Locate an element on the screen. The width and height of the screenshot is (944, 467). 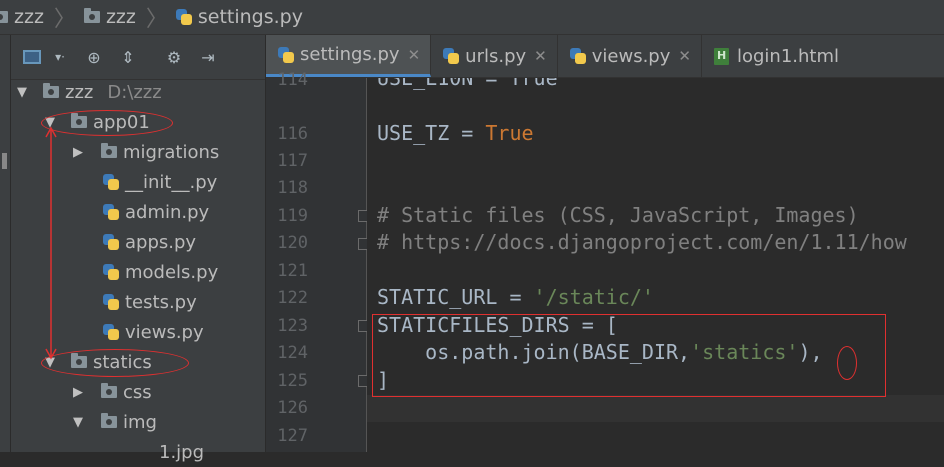
tree-label: views.py is located at coordinates (164, 332).